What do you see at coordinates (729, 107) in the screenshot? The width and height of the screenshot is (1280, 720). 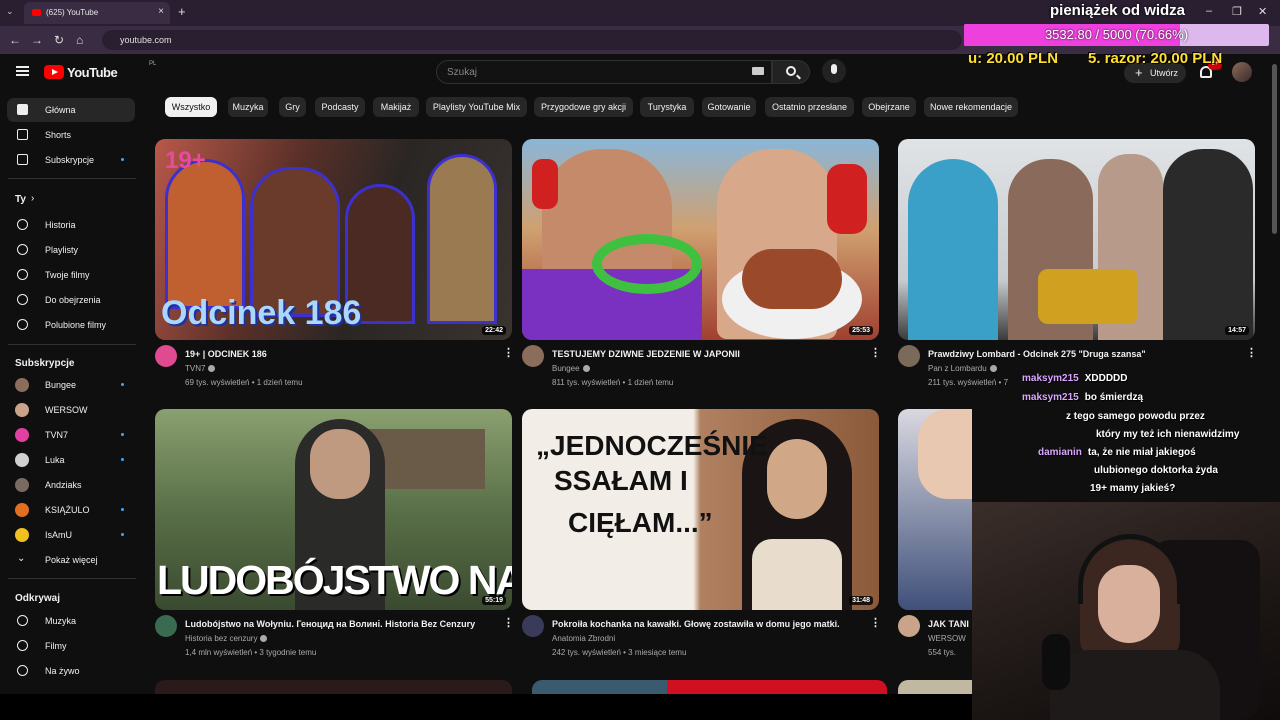 I see `filter-chip: Gotowanie` at bounding box center [729, 107].